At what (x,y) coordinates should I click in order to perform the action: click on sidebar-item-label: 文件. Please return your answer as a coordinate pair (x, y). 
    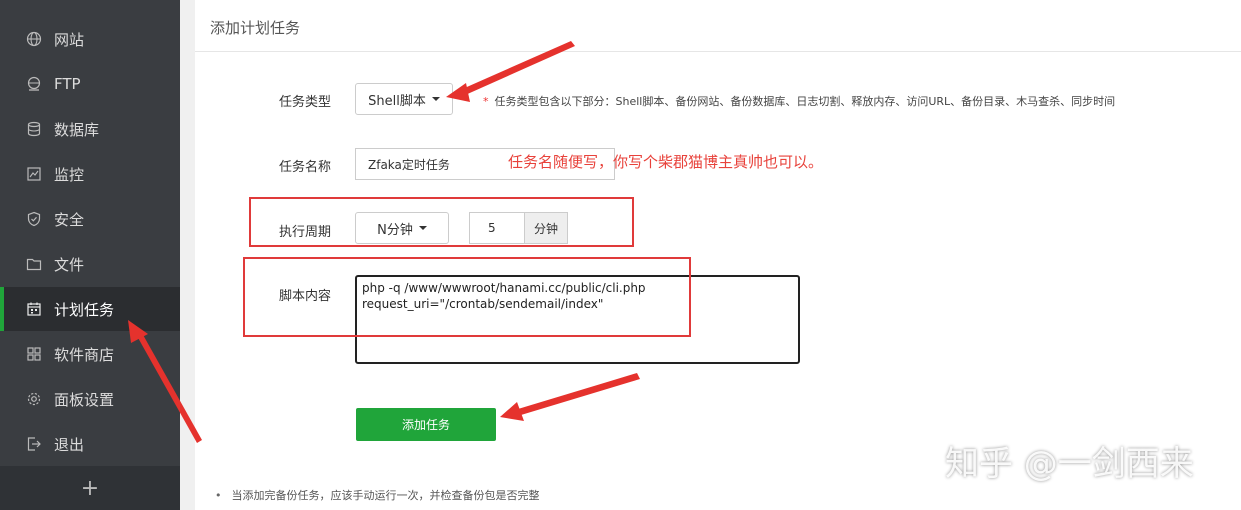
    Looking at the image, I should click on (69, 264).